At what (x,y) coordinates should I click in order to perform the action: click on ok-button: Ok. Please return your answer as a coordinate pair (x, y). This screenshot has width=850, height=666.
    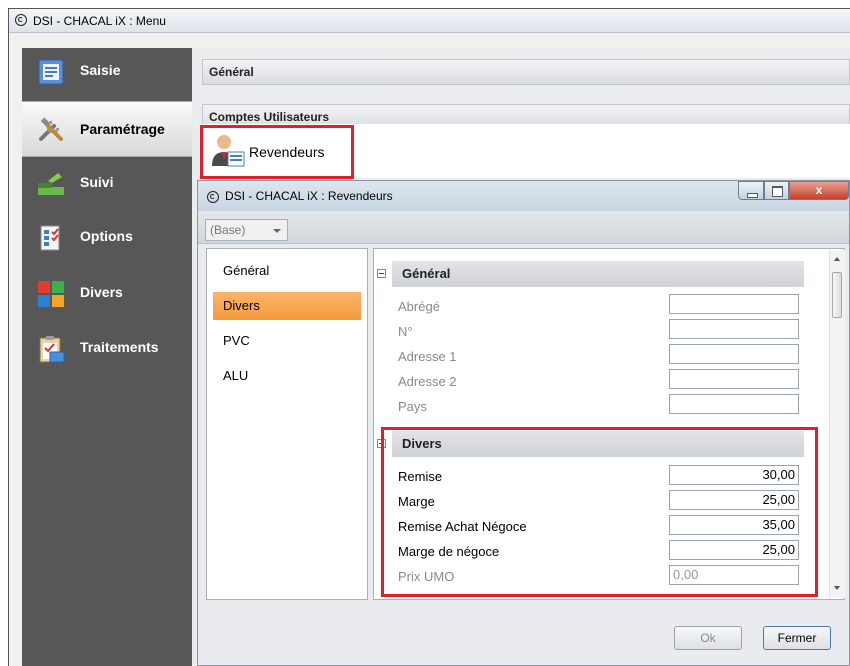
    Looking at the image, I should click on (708, 638).